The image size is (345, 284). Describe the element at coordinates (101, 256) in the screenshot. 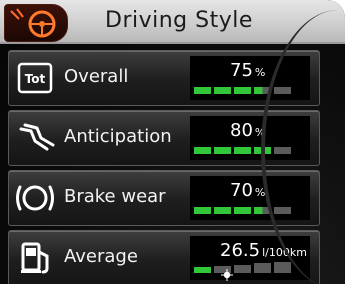

I see `row-label: Average` at that location.